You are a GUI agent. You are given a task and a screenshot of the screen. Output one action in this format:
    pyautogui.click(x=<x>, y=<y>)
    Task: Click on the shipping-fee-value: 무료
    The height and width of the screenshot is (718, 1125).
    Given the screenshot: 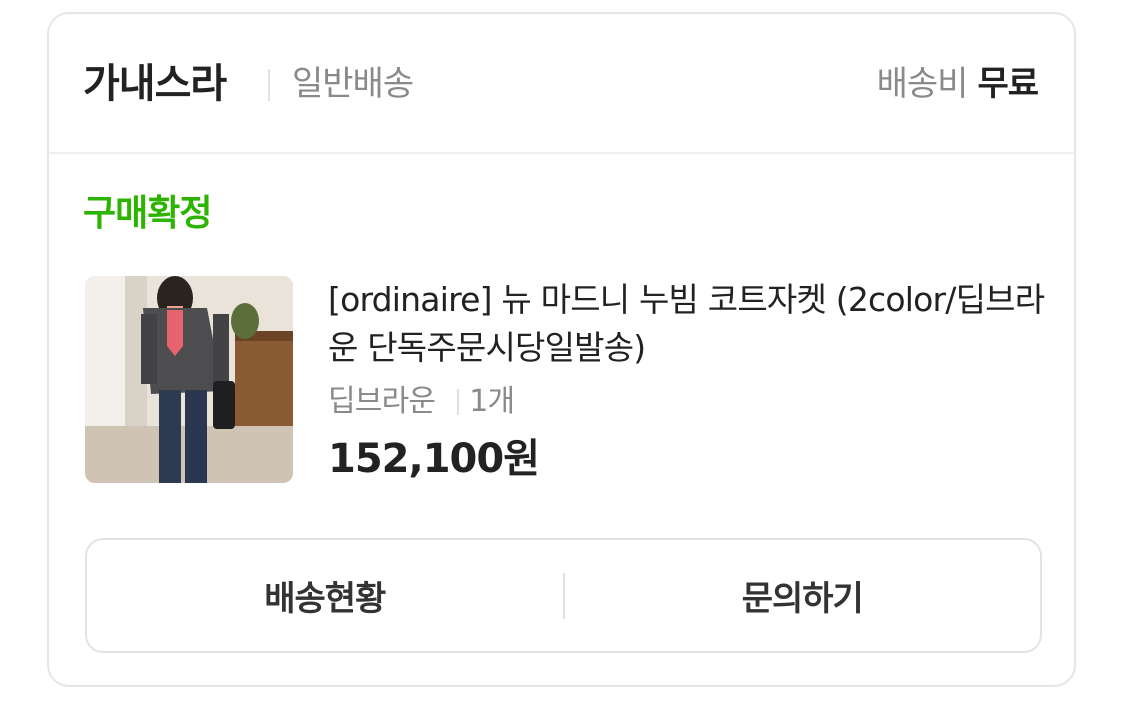 What is the action you would take?
    pyautogui.click(x=1008, y=84)
    